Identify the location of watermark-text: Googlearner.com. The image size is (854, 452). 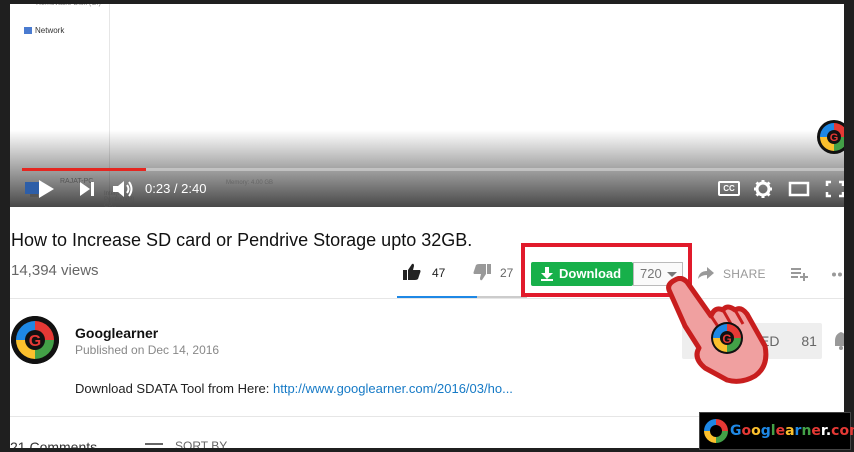
(792, 431).